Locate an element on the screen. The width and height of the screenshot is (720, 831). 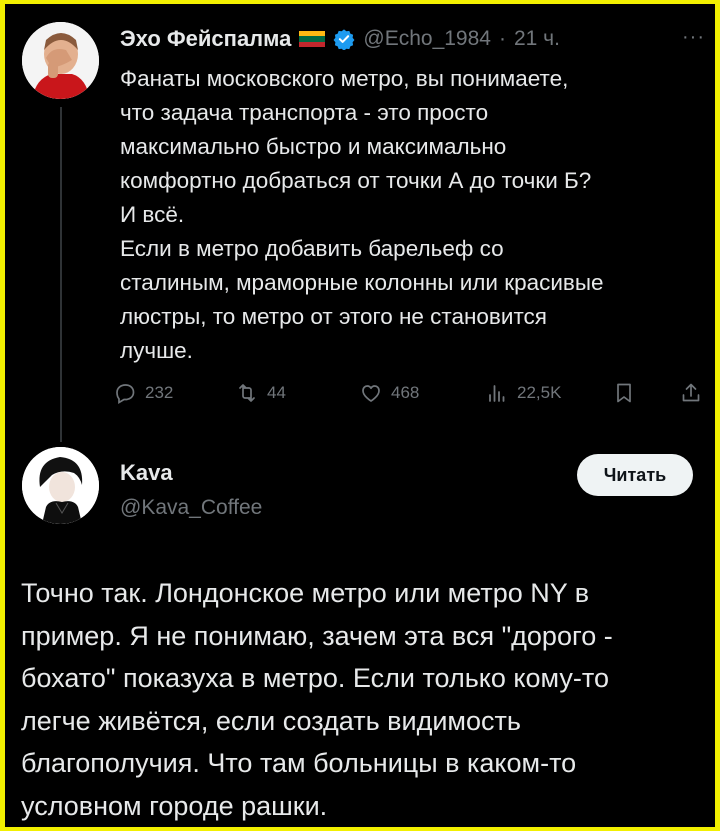
tweet-actions-bar: 232 44 468 22,5K is located at coordinates (410, 393).